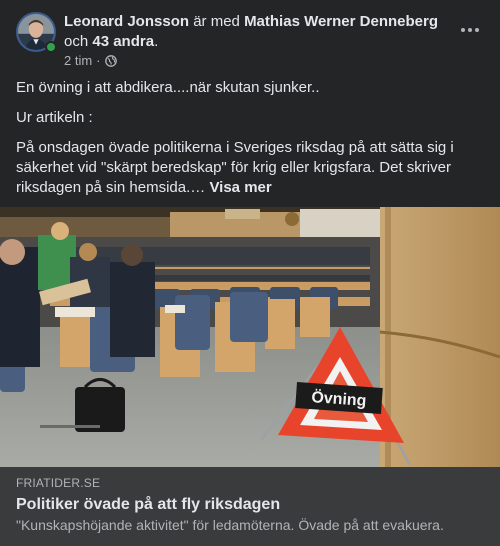 The height and width of the screenshot is (546, 500). I want to click on author-avatar, so click(36, 32).